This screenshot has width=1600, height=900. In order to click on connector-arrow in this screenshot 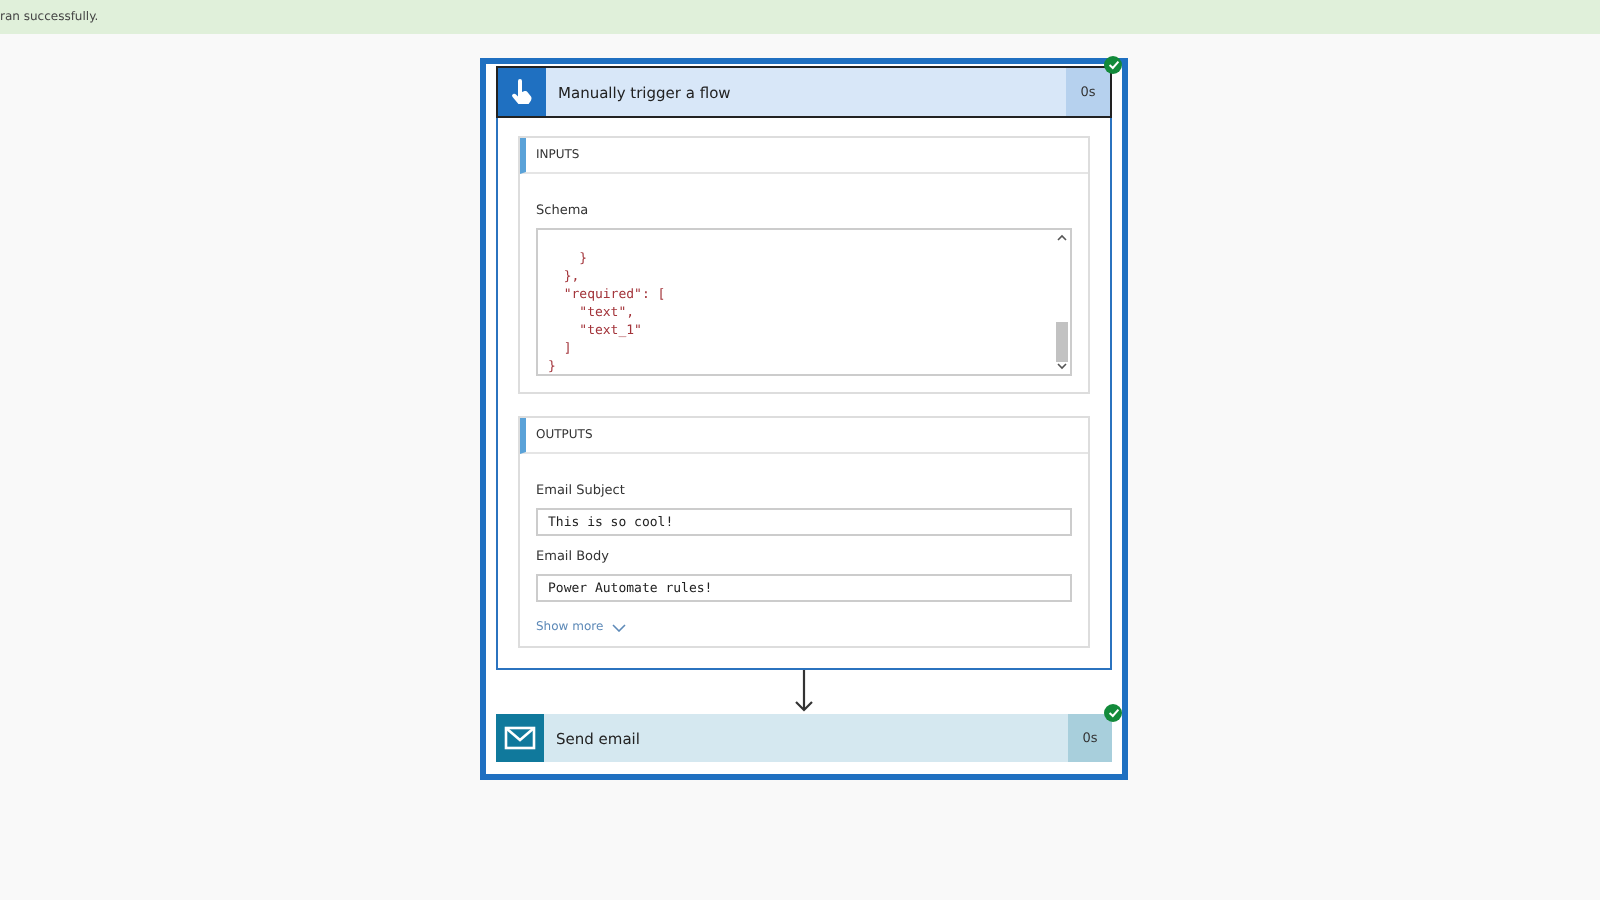, I will do `click(804, 692)`.